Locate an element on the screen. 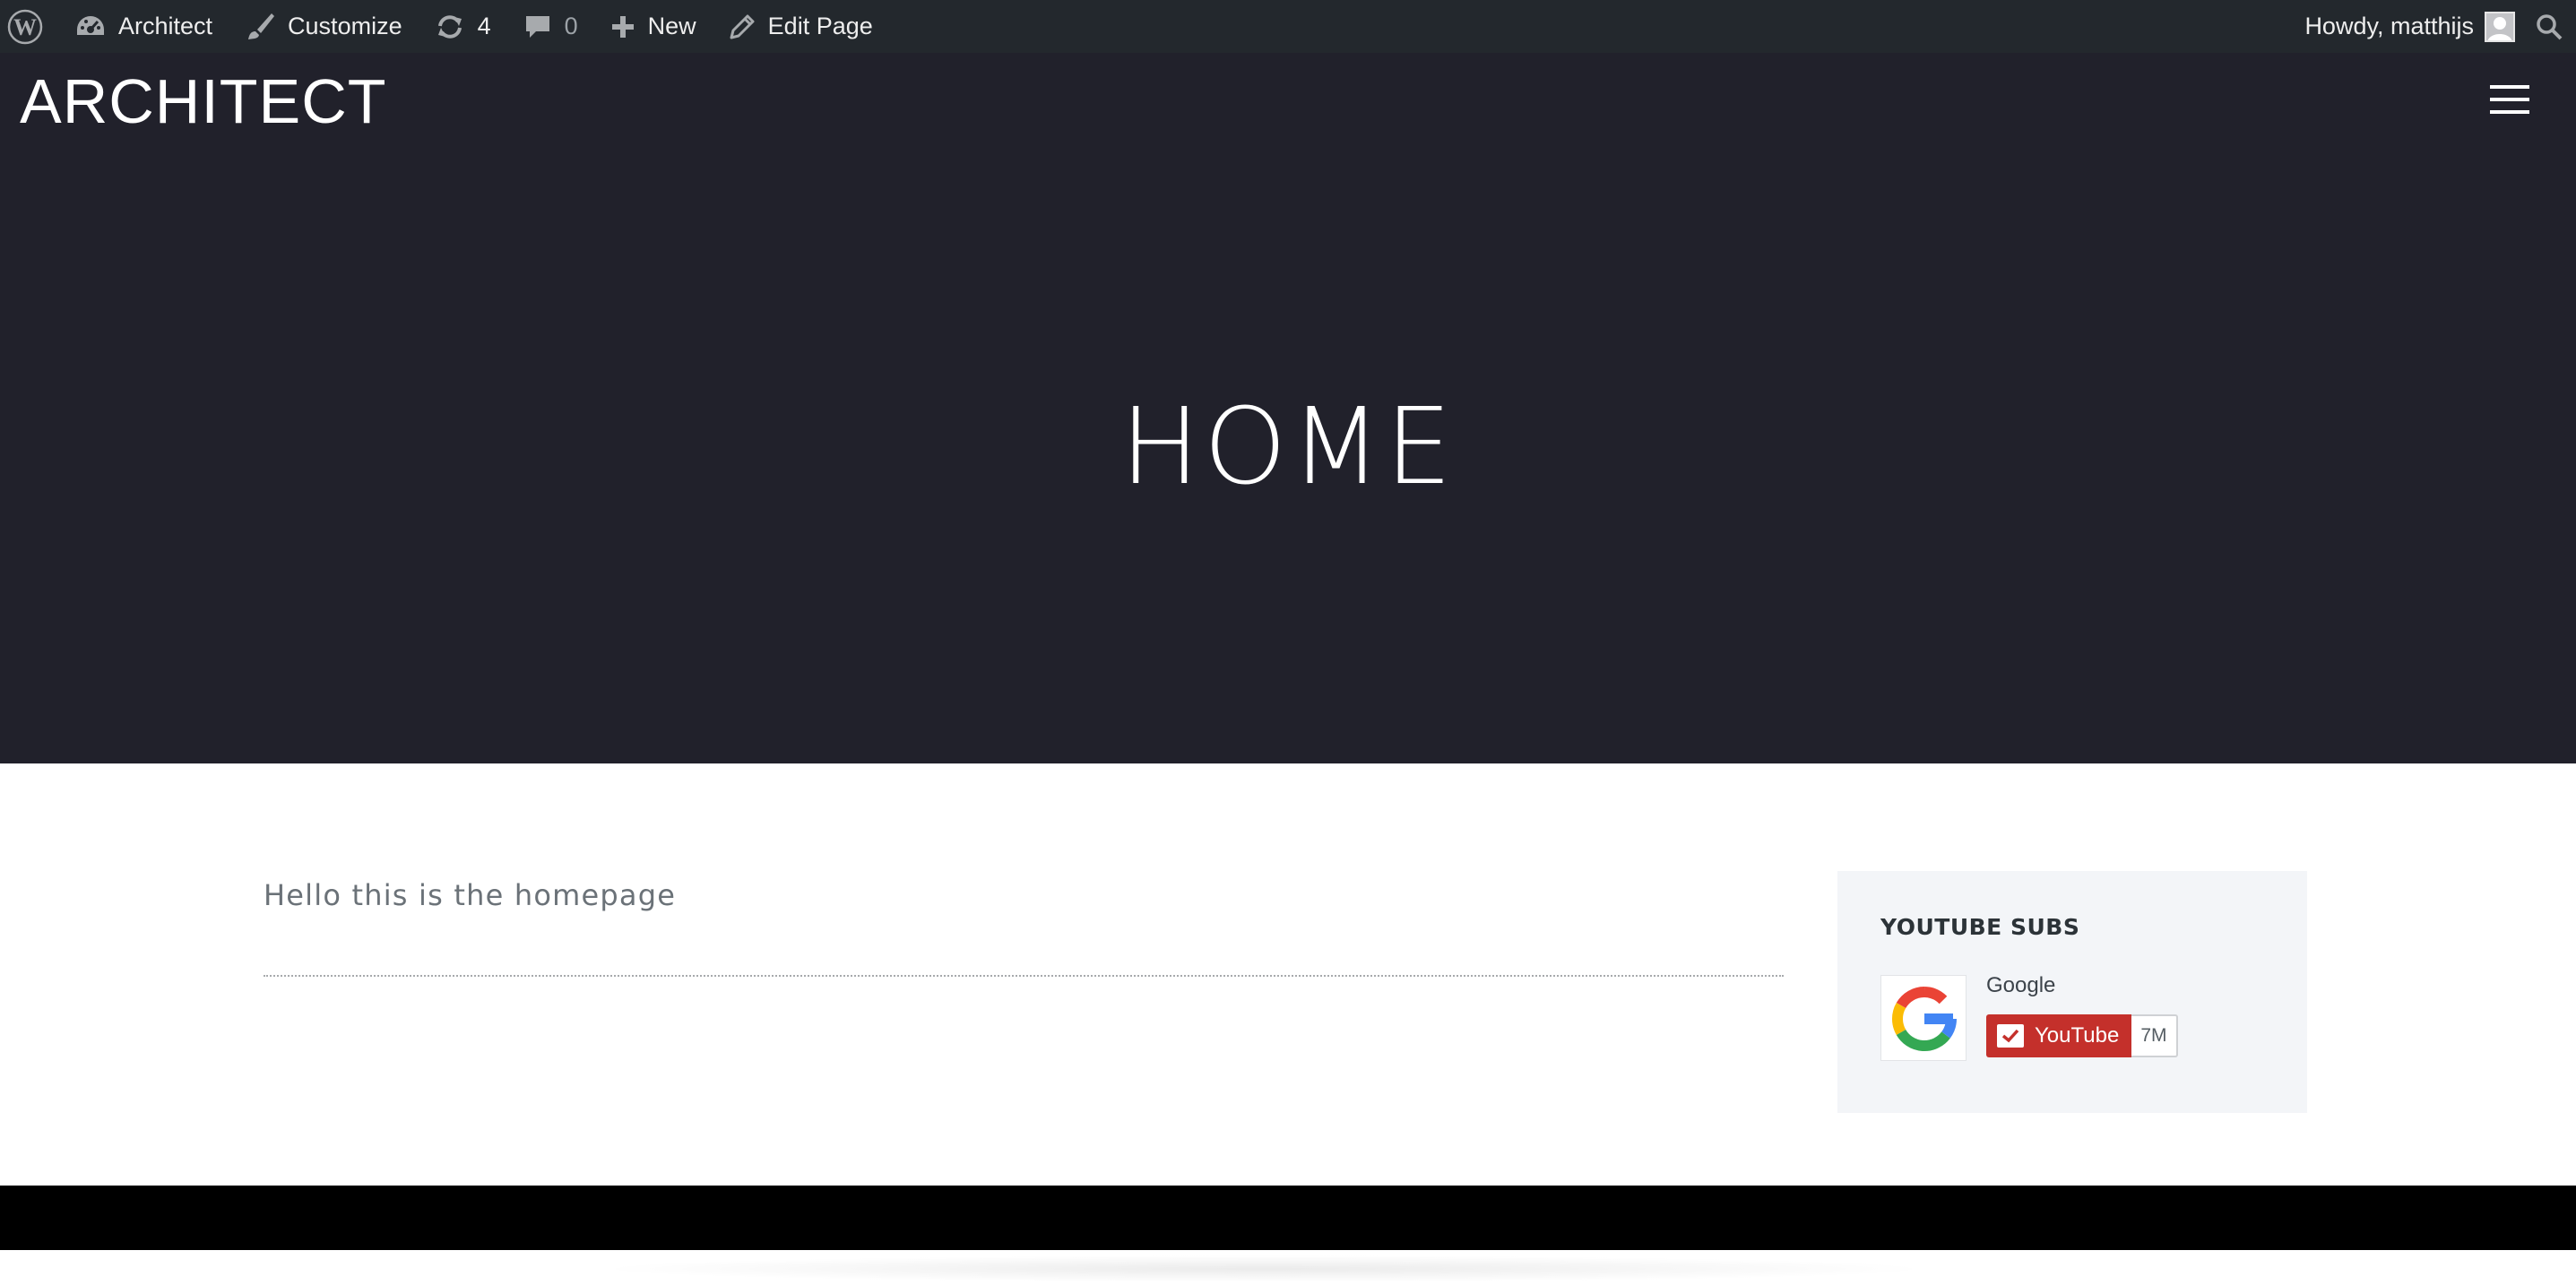  footer-bottom-edge is located at coordinates (1288, 1267).